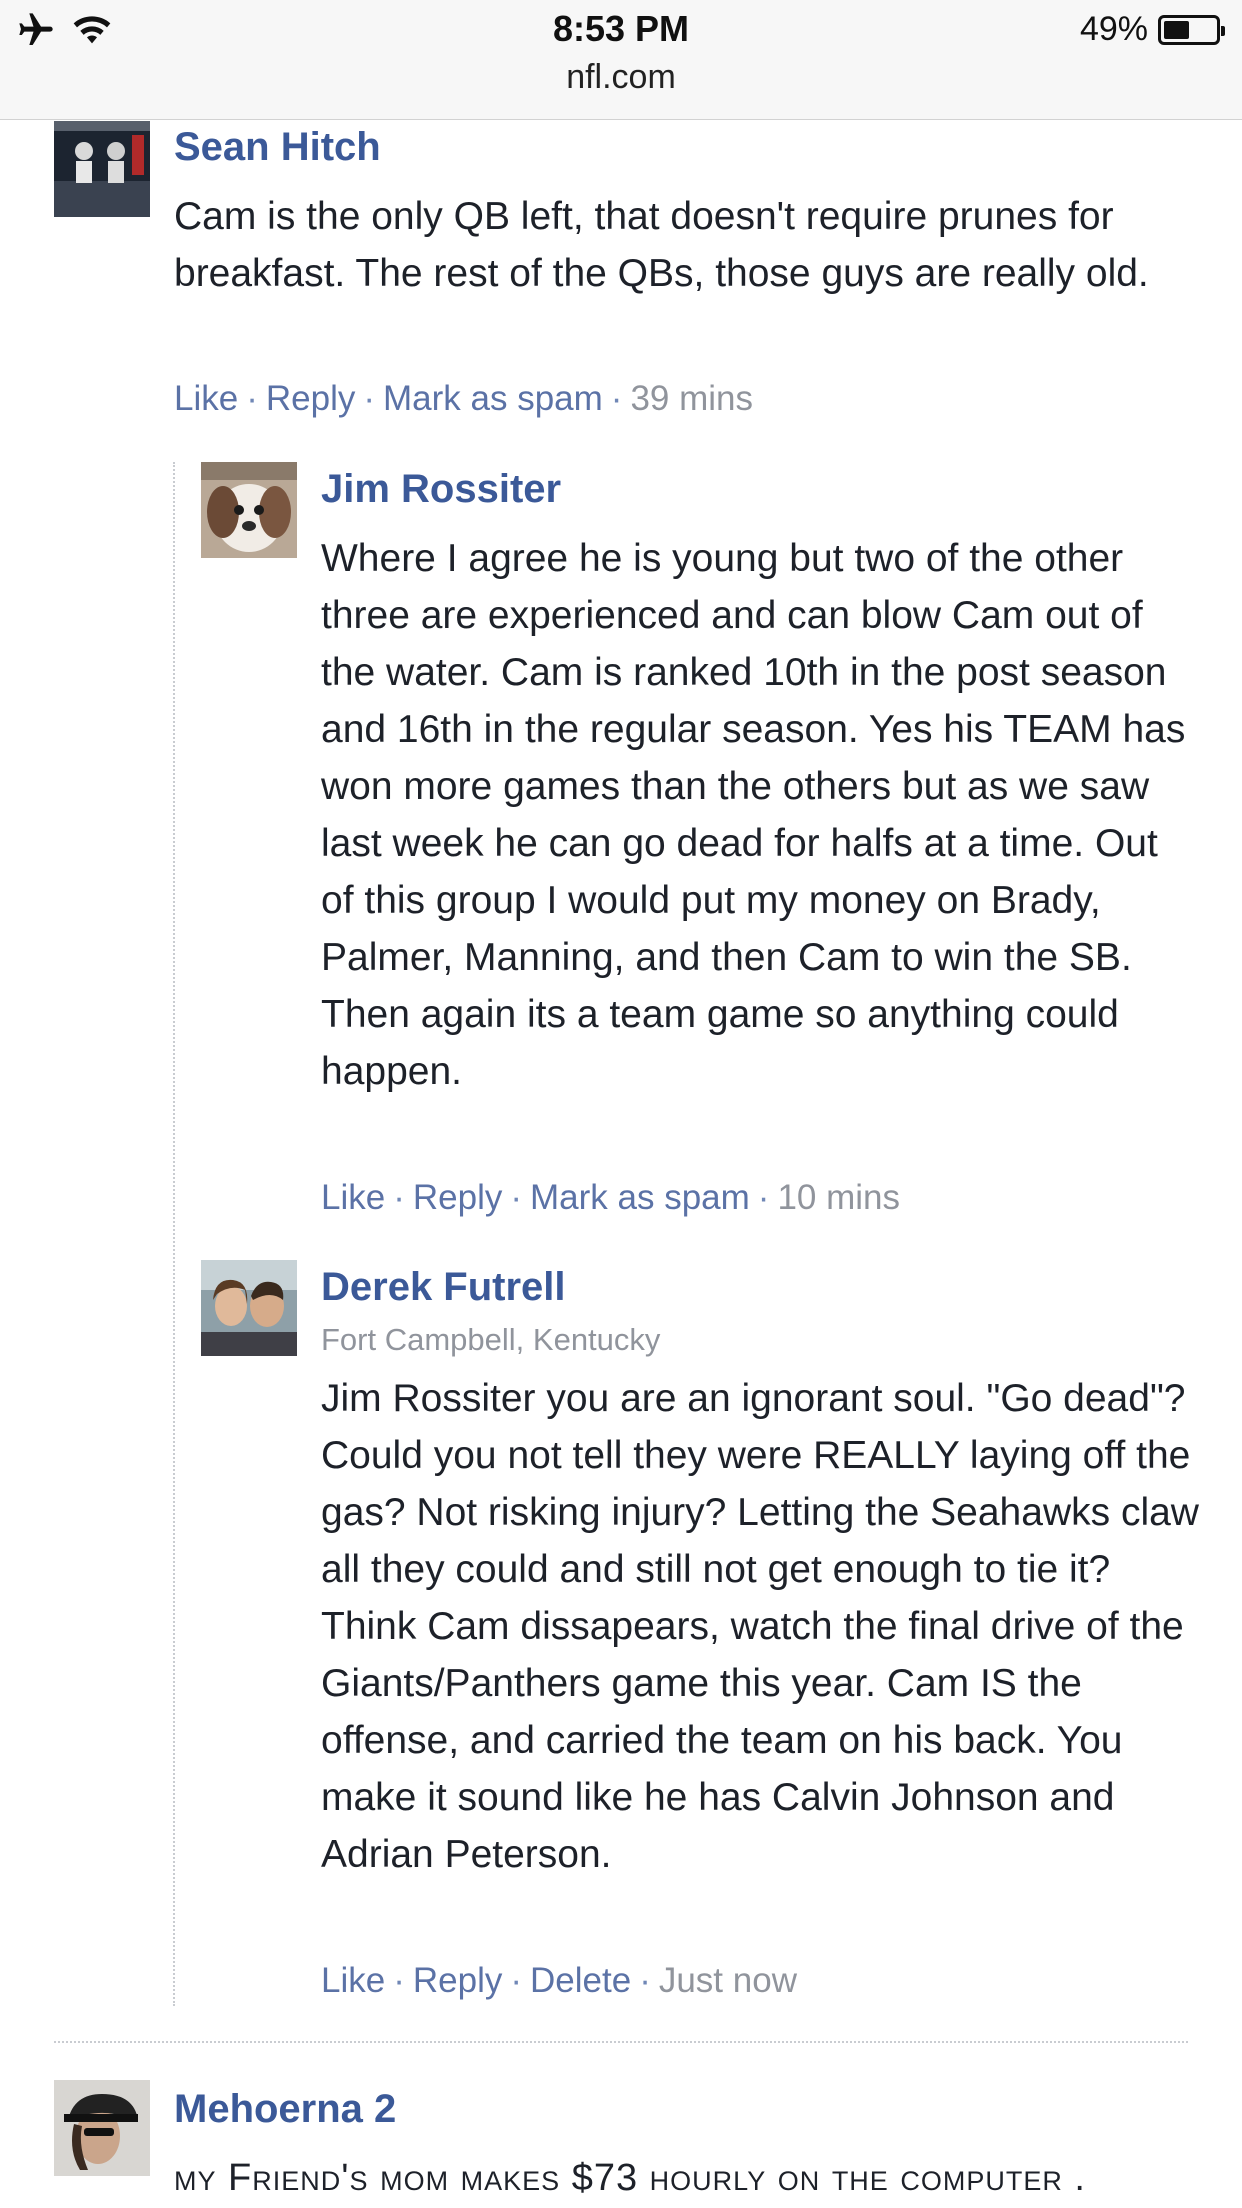 This screenshot has height=2208, width=1242. I want to click on comment-actions: Like · Reply · Mark as spam · 10 mins, so click(610, 1198).